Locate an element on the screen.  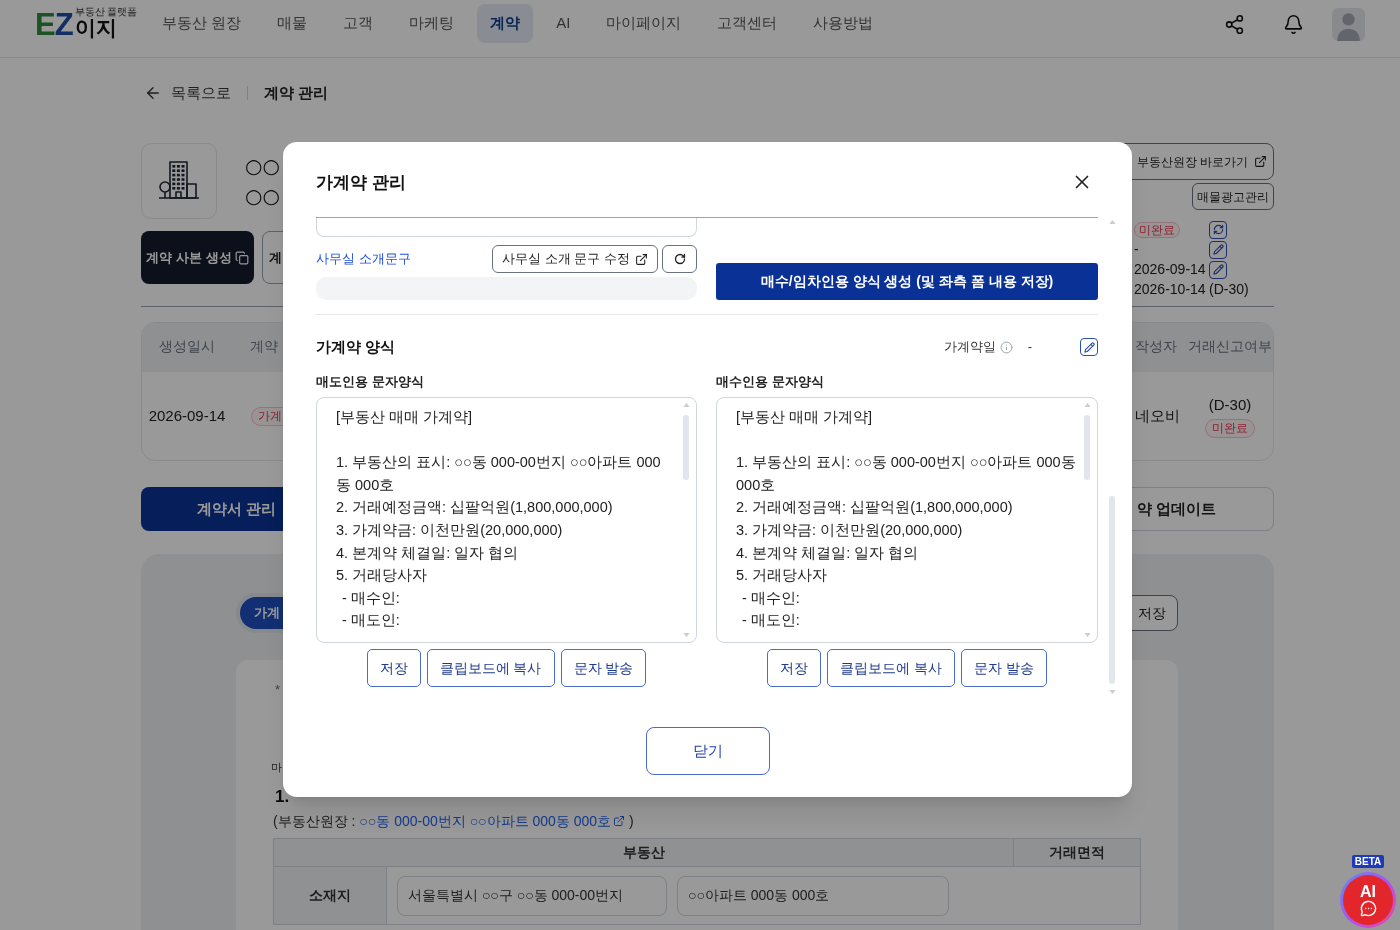
nav-link: 계약 is located at coordinates (505, 23).